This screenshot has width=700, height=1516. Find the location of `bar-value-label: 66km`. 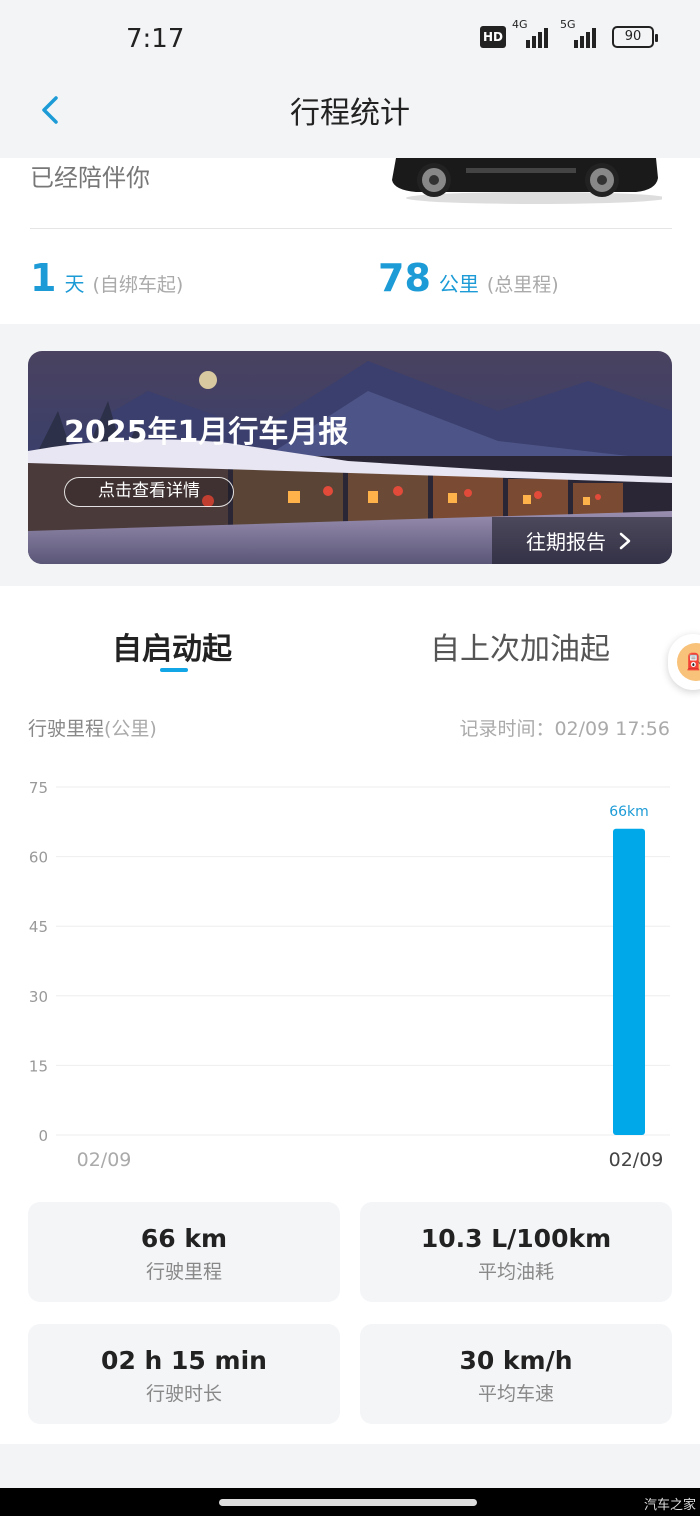

bar-value-label: 66km is located at coordinates (629, 812).